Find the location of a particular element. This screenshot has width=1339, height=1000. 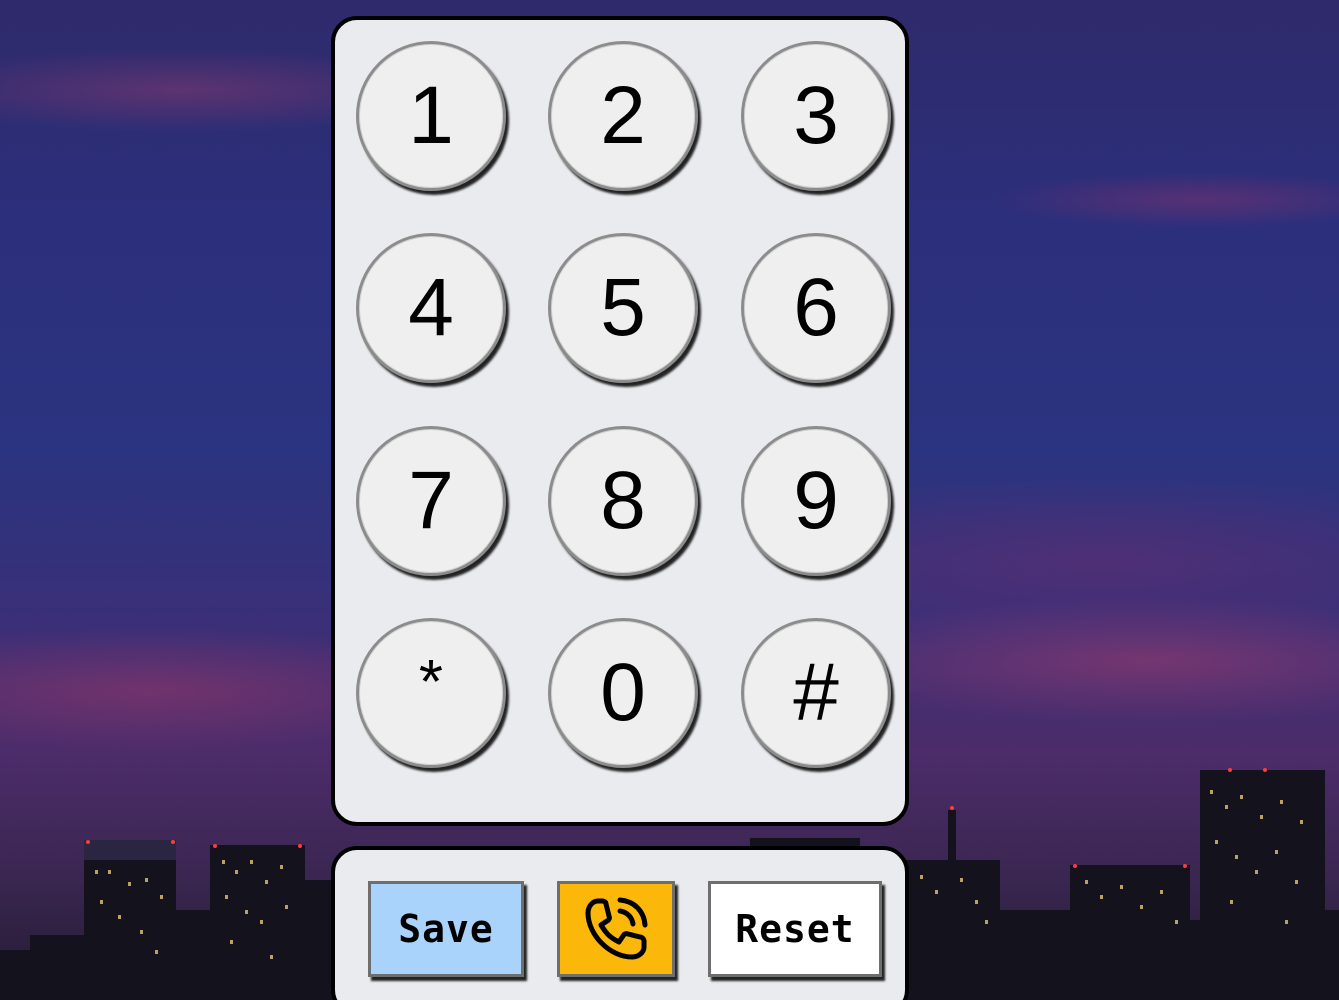

key-3-label: 3 is located at coordinates (816, 115).